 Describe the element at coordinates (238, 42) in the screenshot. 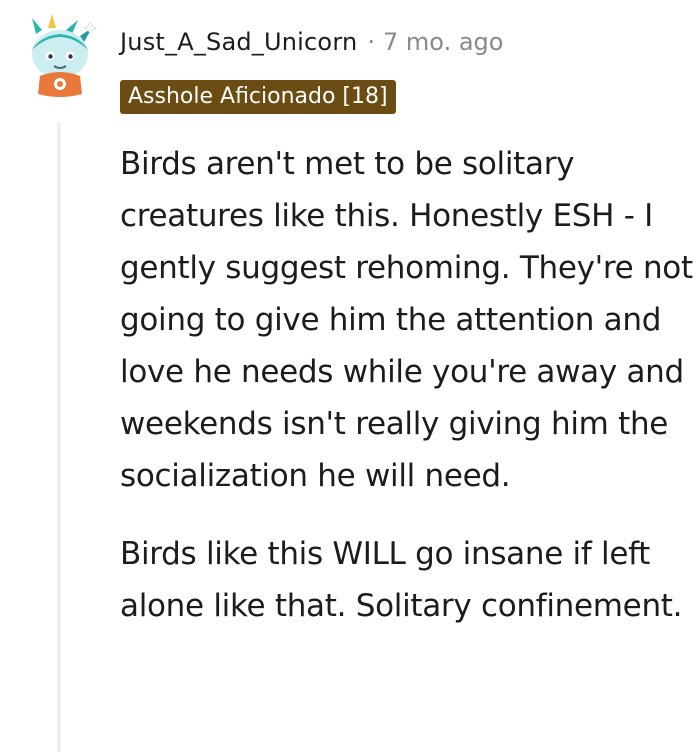

I see `author-username: Just_A_Sad_Unicorn` at that location.